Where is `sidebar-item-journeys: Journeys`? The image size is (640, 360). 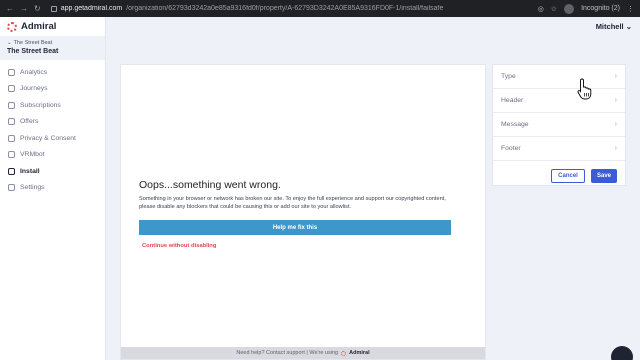
sidebar-item-journeys: Journeys is located at coordinates (52, 89).